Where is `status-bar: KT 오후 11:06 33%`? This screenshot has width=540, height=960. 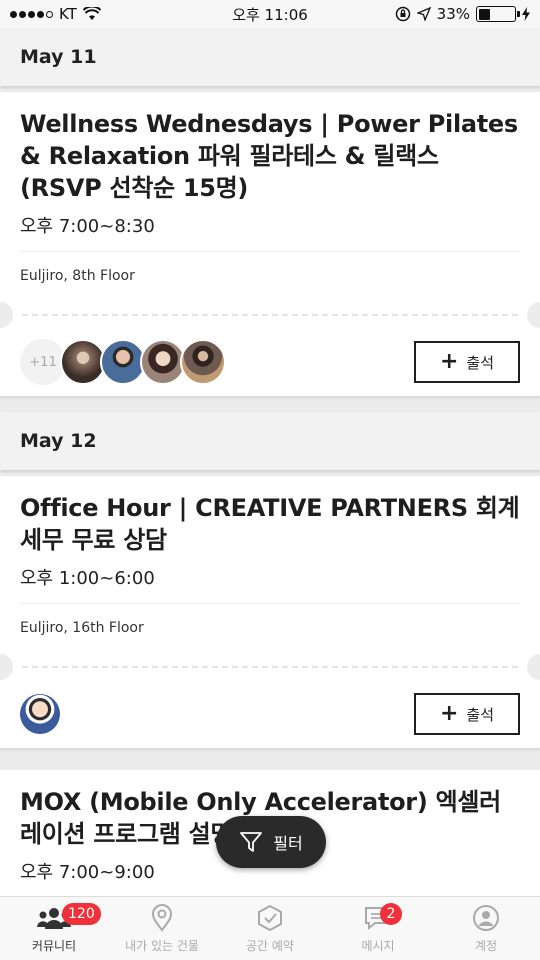 status-bar: KT 오후 11:06 33% is located at coordinates (270, 14).